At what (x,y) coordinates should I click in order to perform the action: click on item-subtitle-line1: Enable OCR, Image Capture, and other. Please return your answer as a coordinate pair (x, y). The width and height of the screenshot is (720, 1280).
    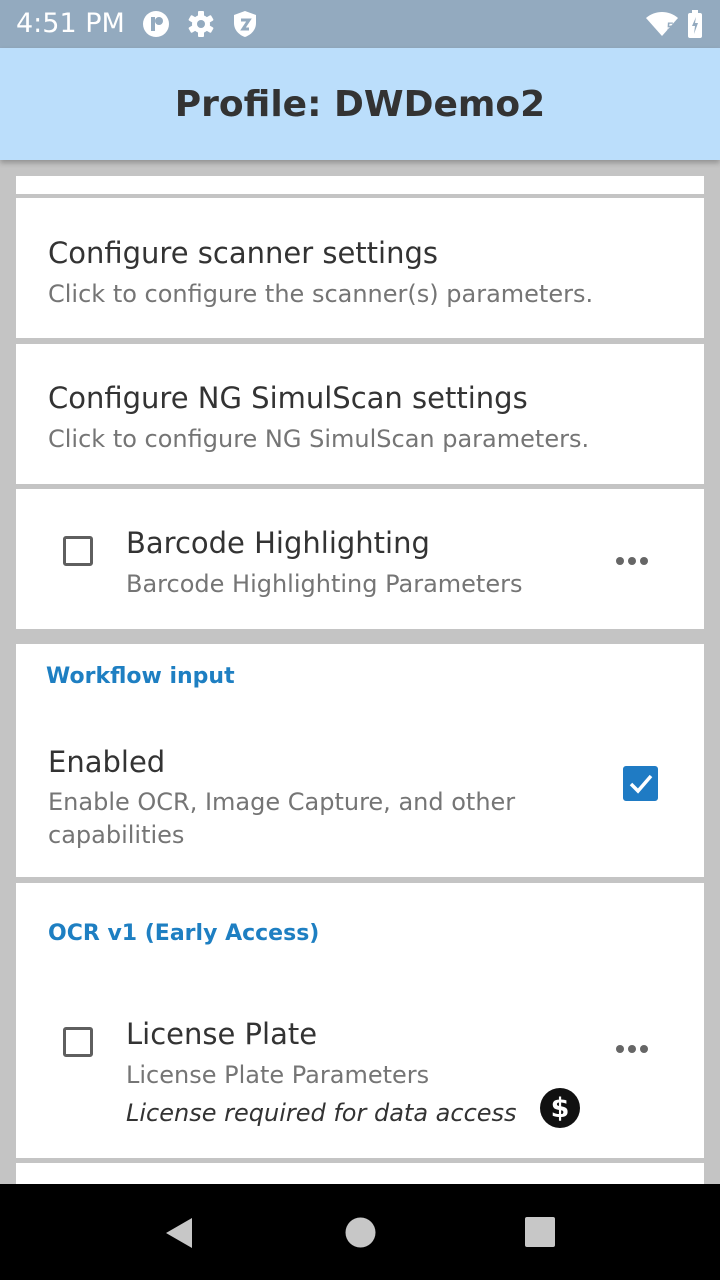
    Looking at the image, I should click on (282, 802).